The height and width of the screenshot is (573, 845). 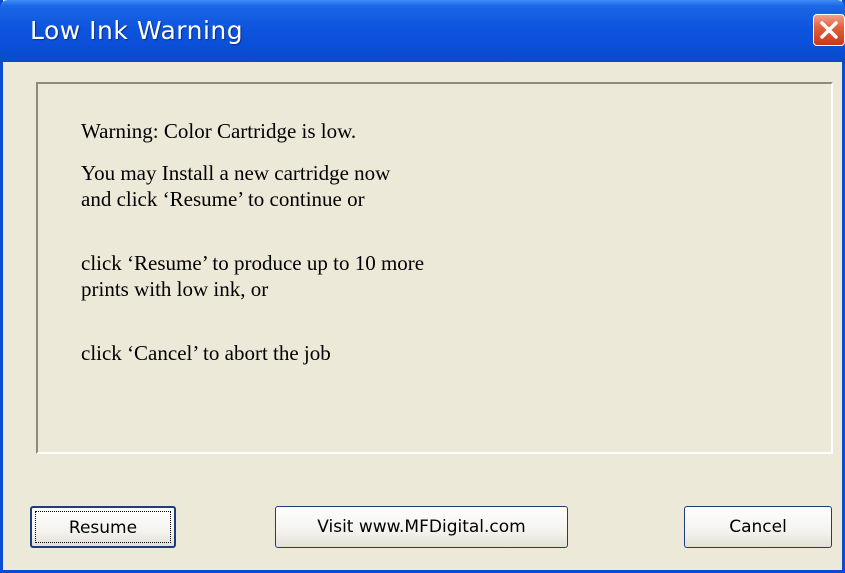 I want to click on close-icon, so click(x=829, y=30).